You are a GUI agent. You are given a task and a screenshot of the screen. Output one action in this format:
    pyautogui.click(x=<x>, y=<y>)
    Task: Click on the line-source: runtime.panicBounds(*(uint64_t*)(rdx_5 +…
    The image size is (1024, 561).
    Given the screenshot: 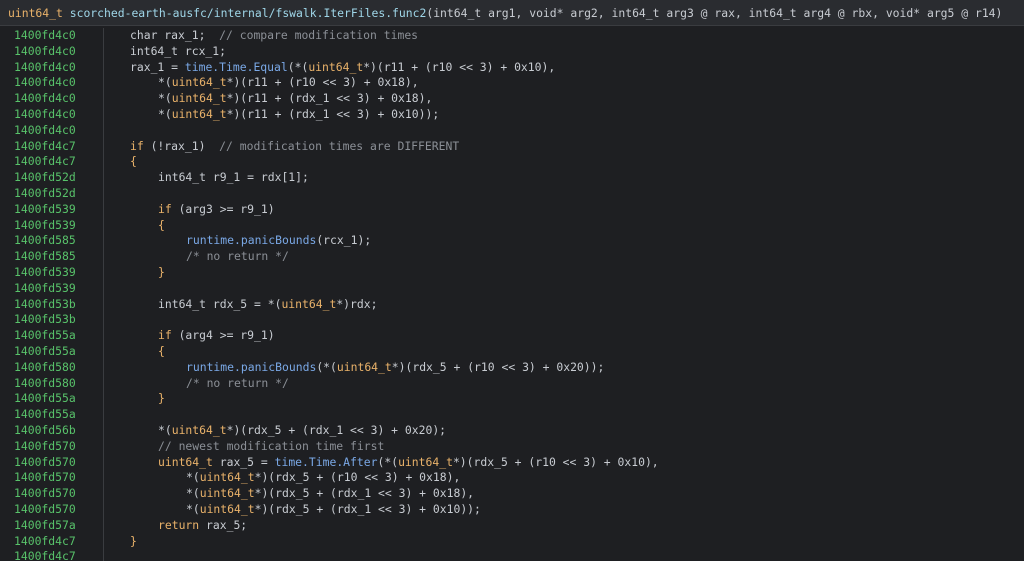 What is the action you would take?
    pyautogui.click(x=395, y=368)
    